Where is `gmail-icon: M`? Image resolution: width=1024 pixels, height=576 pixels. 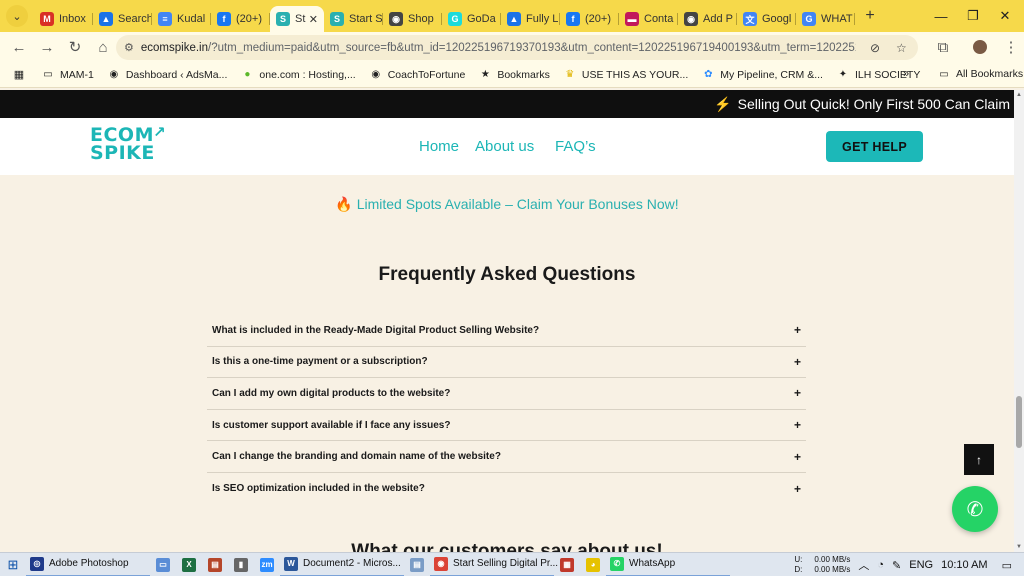 gmail-icon: M is located at coordinates (47, 19).